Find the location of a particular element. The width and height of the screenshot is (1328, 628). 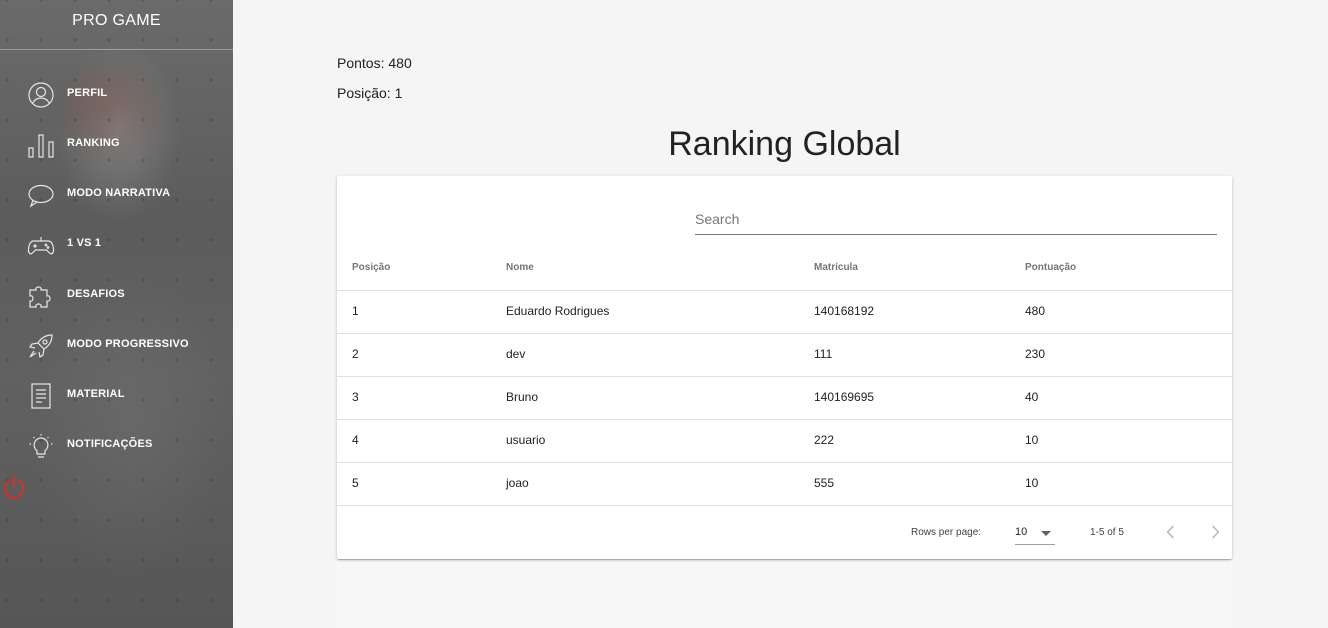

rows-per-page-label: Rows per page: is located at coordinates (946, 532).